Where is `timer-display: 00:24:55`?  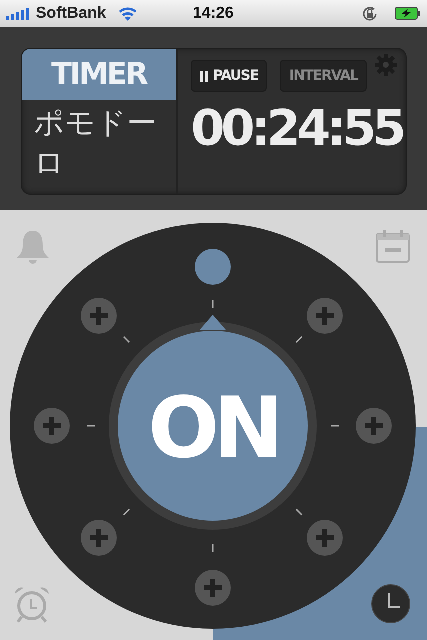 timer-display: 00:24:55 is located at coordinates (297, 128).